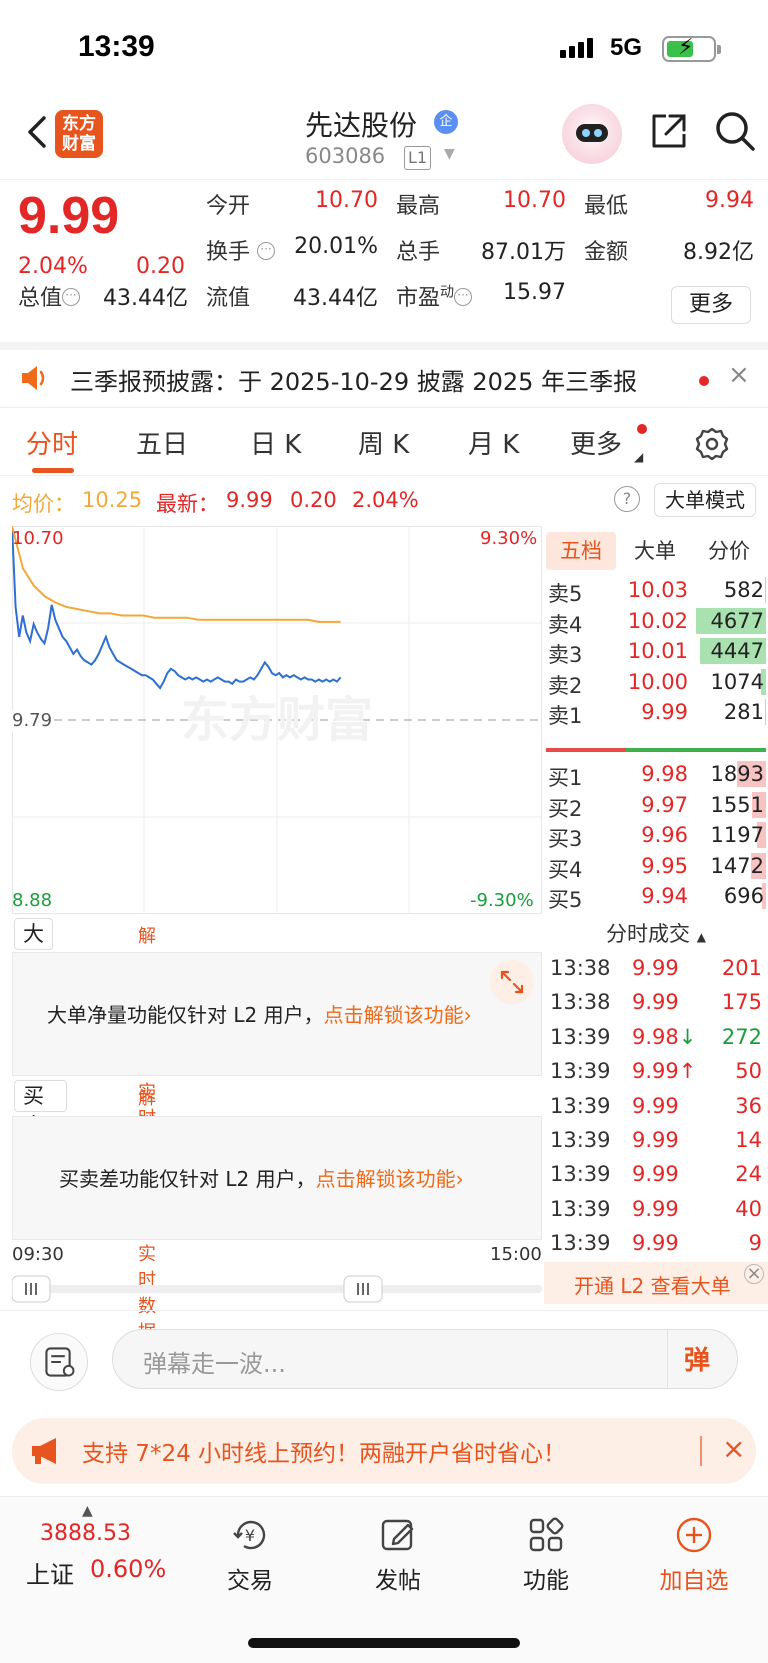 Image resolution: width=768 pixels, height=1663 pixels. I want to click on float-cap-value: 43.44亿, so click(335, 298).